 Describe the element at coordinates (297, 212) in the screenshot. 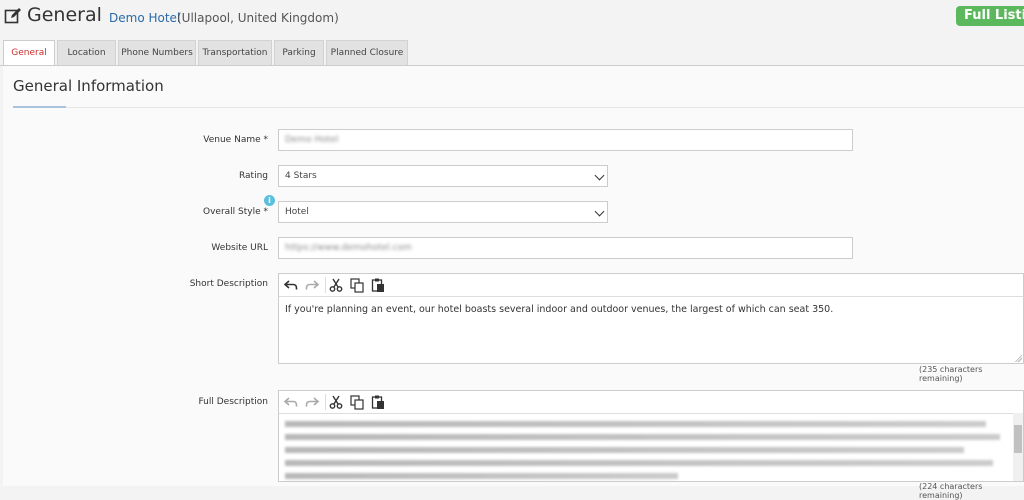

I see `overall-style-value: Hotel` at that location.